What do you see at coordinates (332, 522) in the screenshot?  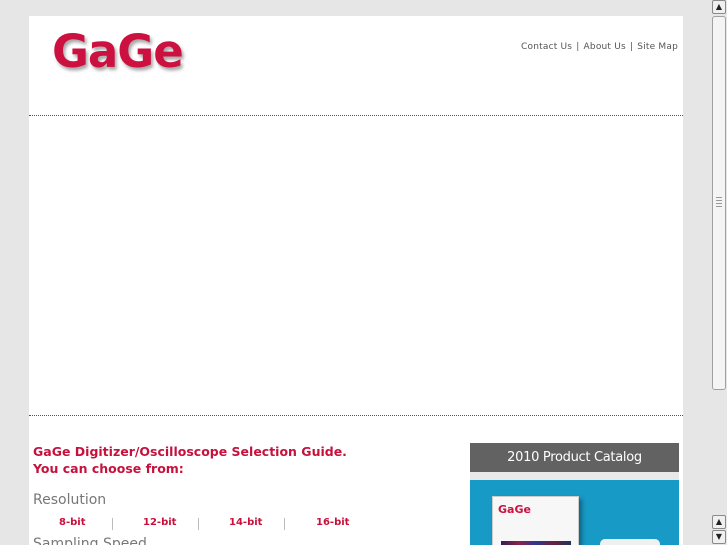 I see `resolution-16bit-link: 16-bit` at bounding box center [332, 522].